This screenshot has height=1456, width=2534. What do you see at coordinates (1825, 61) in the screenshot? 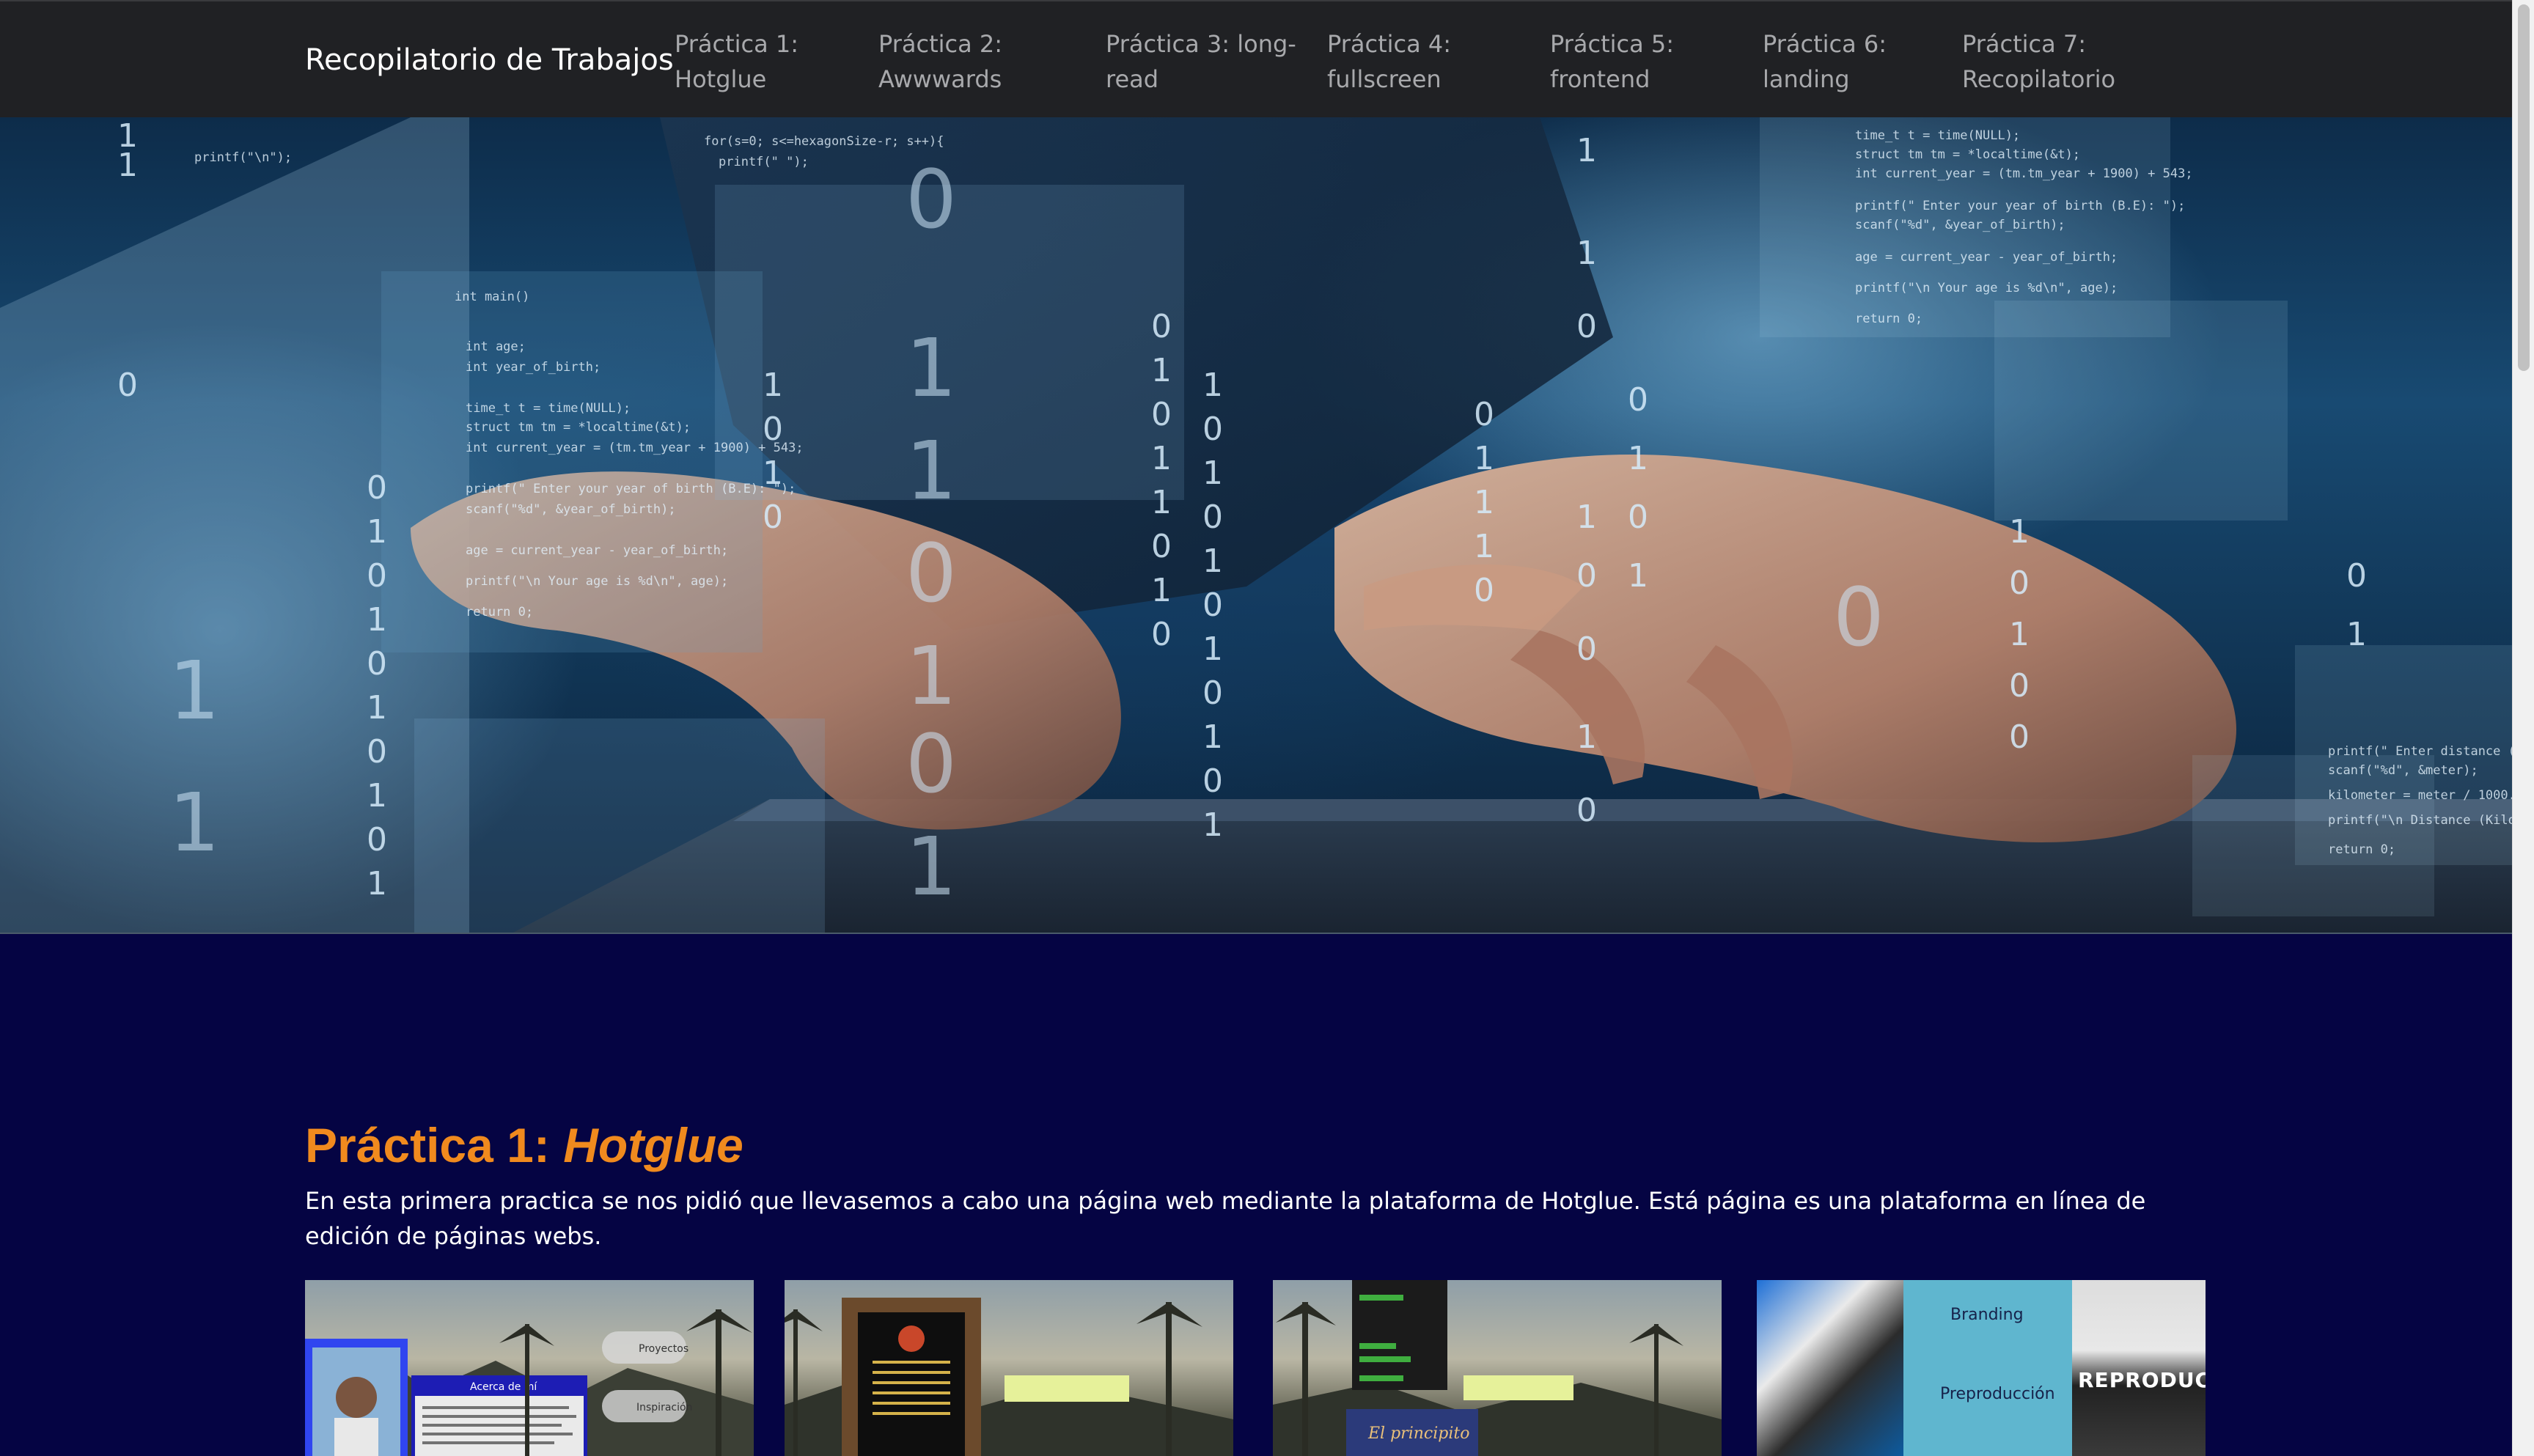
I see `nav-link-practica-6: Práctica 6: landing` at bounding box center [1825, 61].